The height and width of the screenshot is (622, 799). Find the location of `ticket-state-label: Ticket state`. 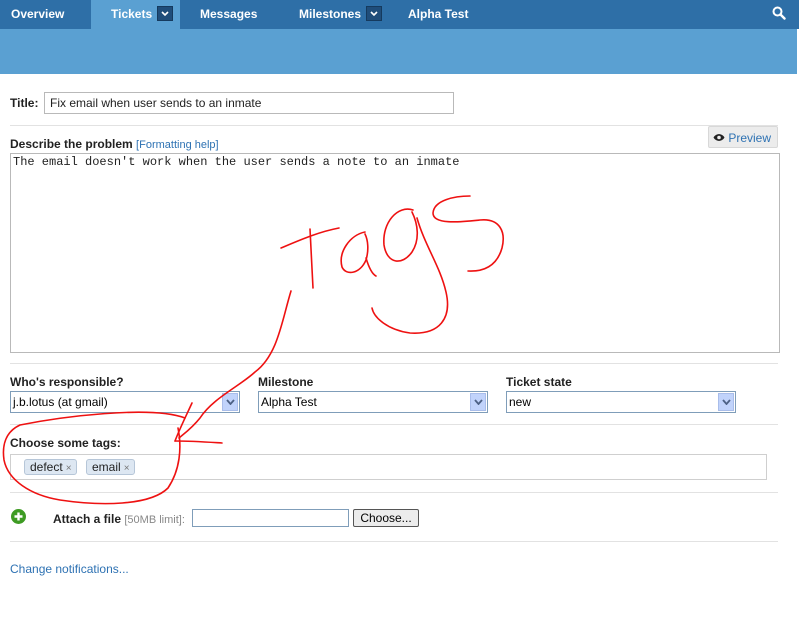

ticket-state-label: Ticket state is located at coordinates (539, 382).